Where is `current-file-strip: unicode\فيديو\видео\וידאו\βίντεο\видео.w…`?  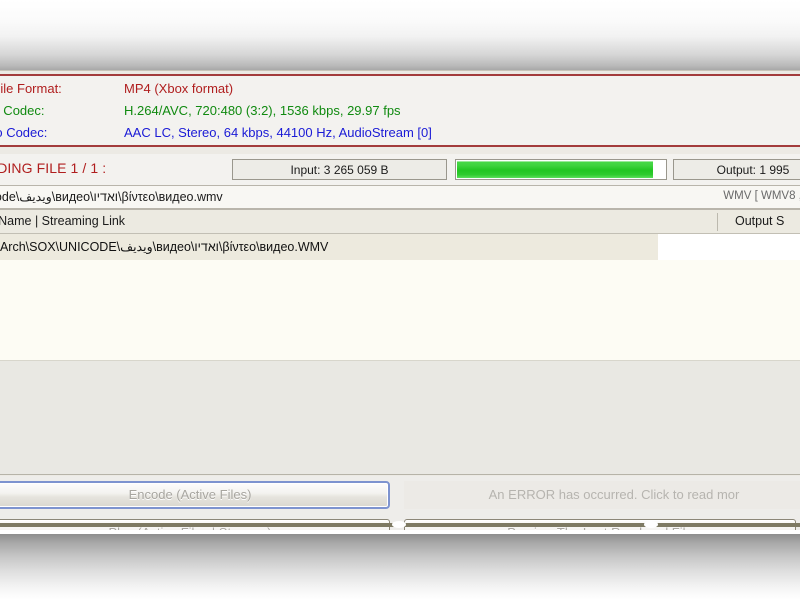
current-file-strip: unicode\فيديو\видео\וידאו\βίντεο\видео.w… is located at coordinates (400, 198).